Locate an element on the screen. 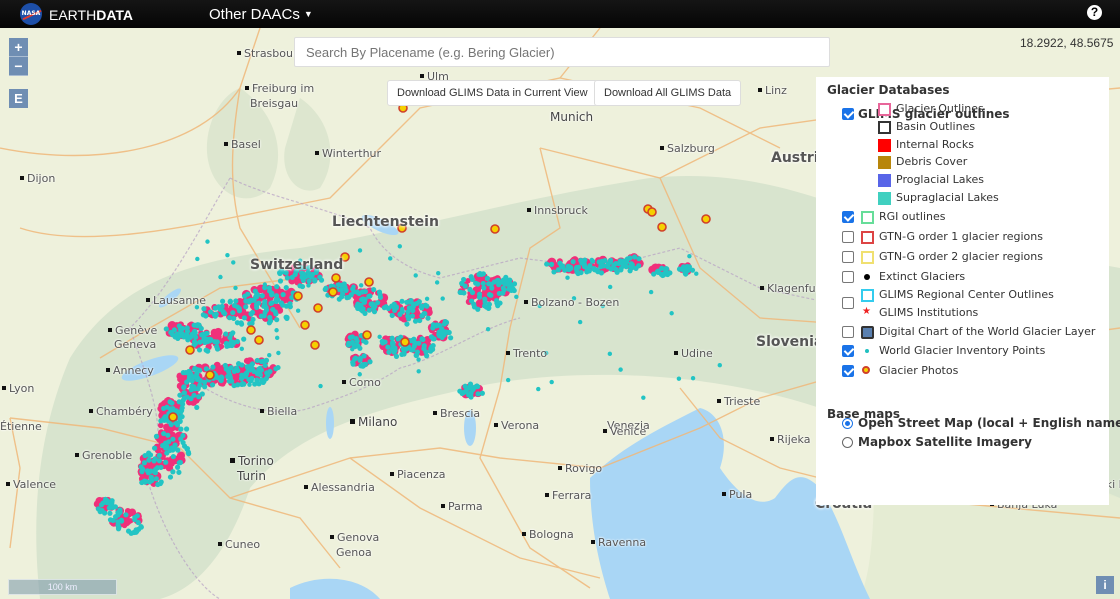  placename-search-input is located at coordinates (562, 52).